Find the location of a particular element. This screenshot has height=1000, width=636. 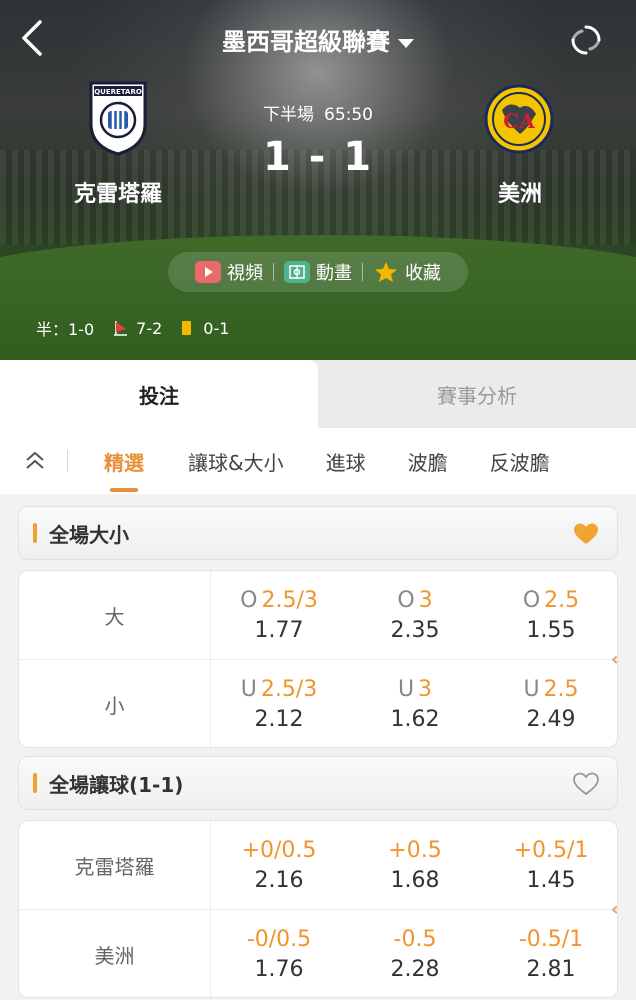

animation-button: 動畫 is located at coordinates (318, 272).